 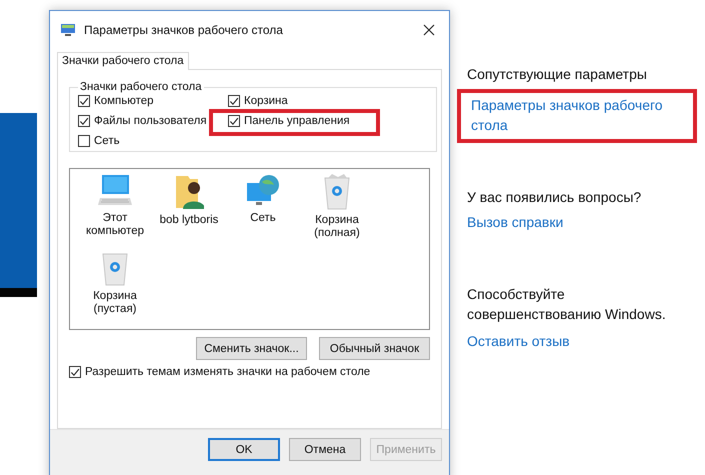 I want to click on feedback-link: Оставить отзыв, so click(x=582, y=341).